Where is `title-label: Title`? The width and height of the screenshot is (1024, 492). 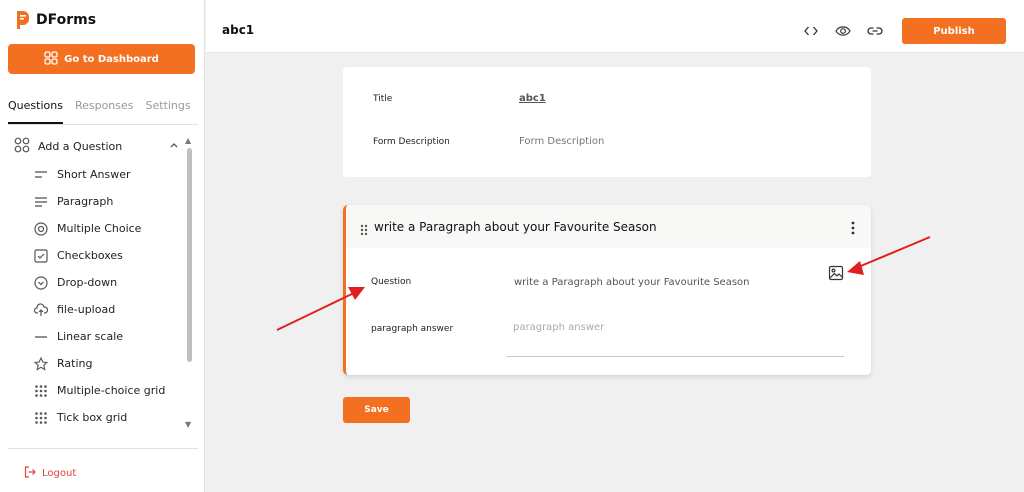 title-label: Title is located at coordinates (383, 99).